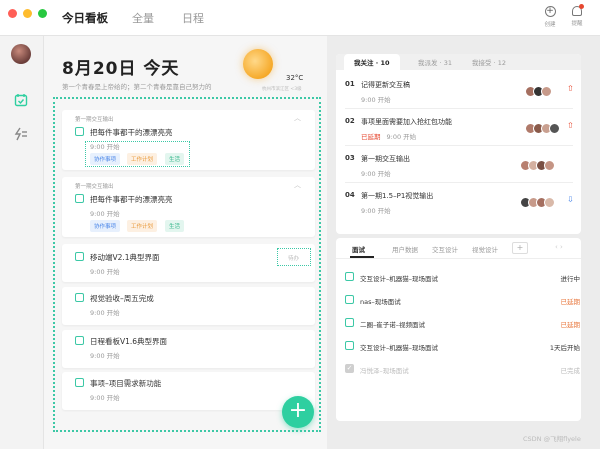  What do you see at coordinates (193, 18) in the screenshot?
I see `tab-schedule: 日程` at bounding box center [193, 18].